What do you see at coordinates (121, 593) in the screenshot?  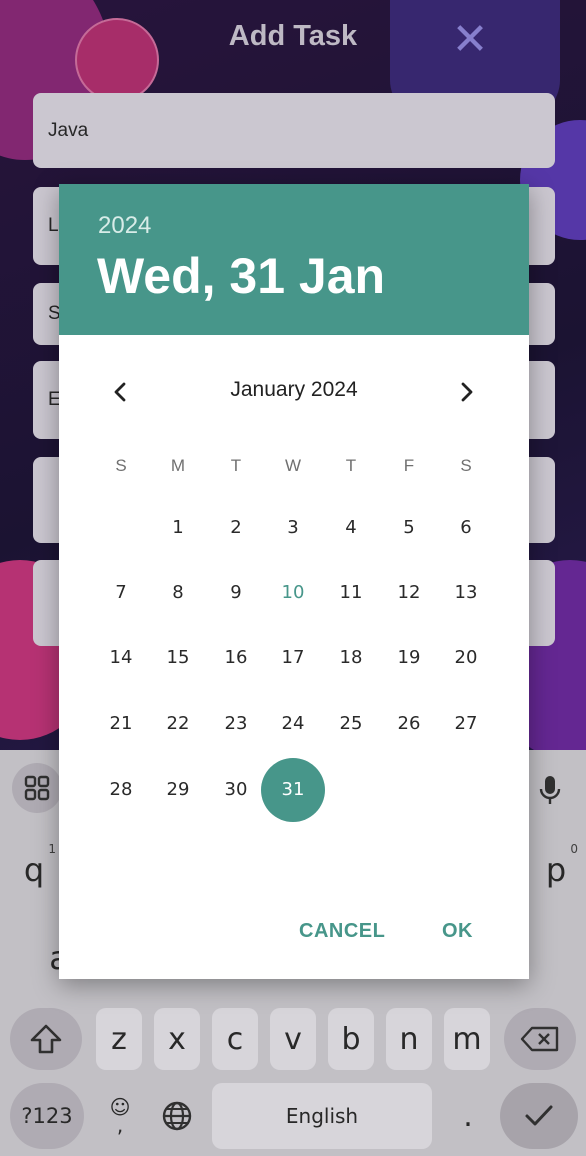 I see `calendar-day: 7` at bounding box center [121, 593].